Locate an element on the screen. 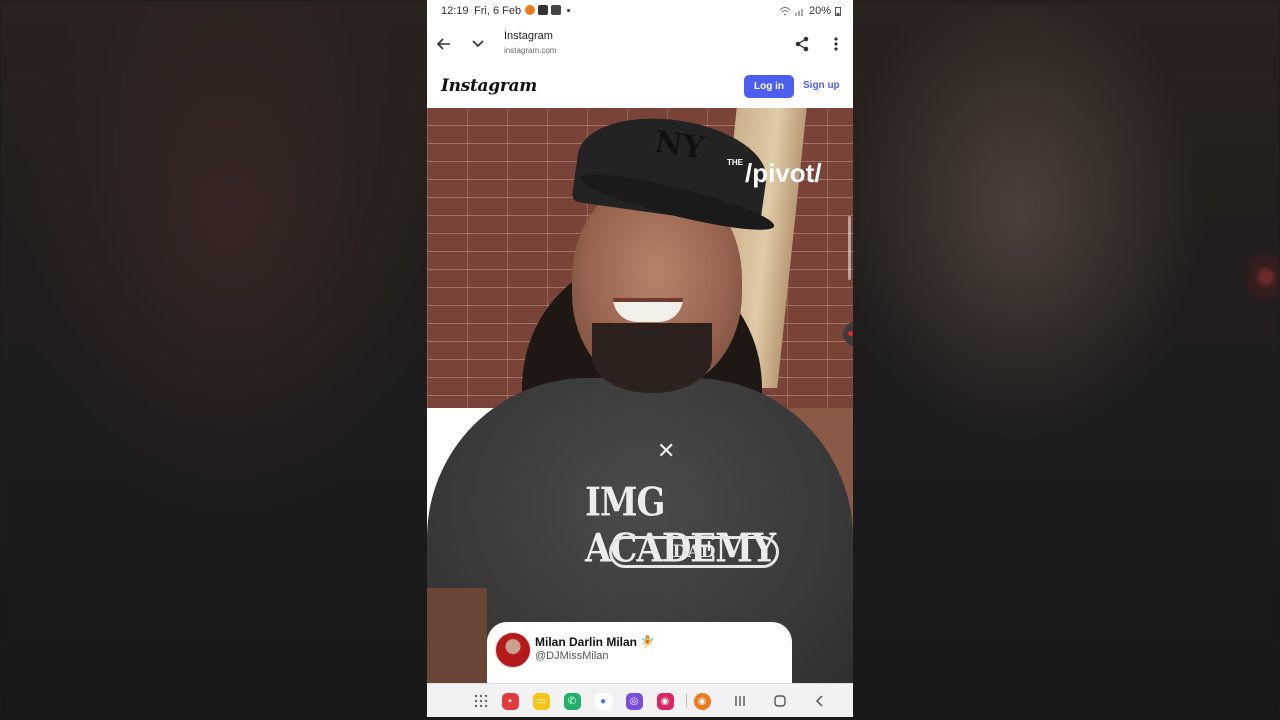 The image size is (1280, 720). tattooed-arm is located at coordinates (457, 635).